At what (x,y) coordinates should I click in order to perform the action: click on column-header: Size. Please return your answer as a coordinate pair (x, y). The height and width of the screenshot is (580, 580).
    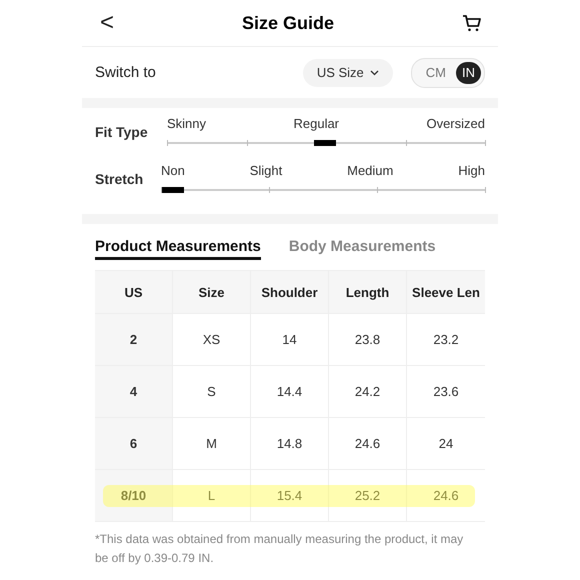
    Looking at the image, I should click on (212, 292).